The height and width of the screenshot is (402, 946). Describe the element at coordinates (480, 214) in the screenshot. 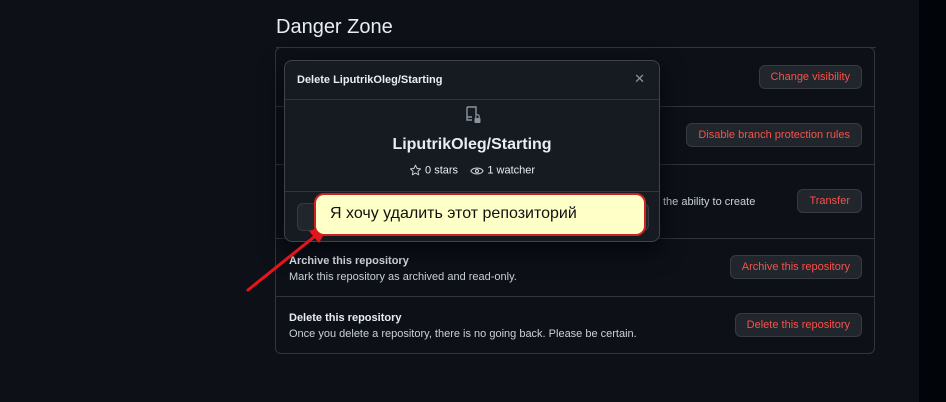

I see `annotation-callout: Я хочу удалить этот репозиторий` at that location.